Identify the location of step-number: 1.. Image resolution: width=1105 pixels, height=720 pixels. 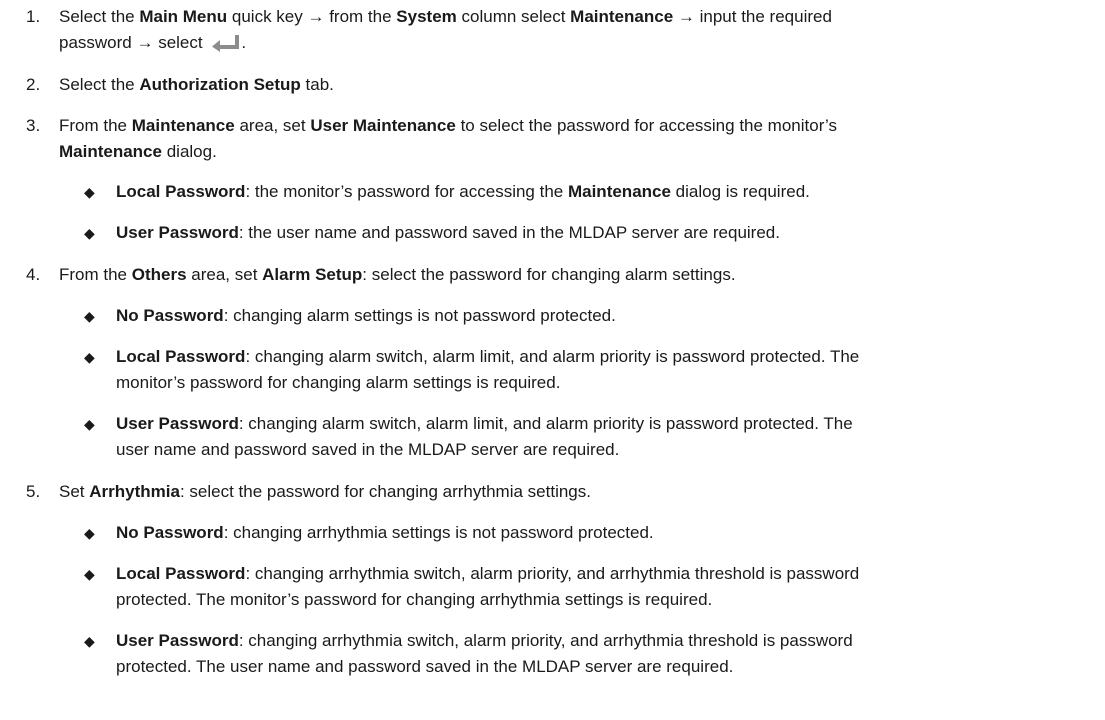
(33, 16).